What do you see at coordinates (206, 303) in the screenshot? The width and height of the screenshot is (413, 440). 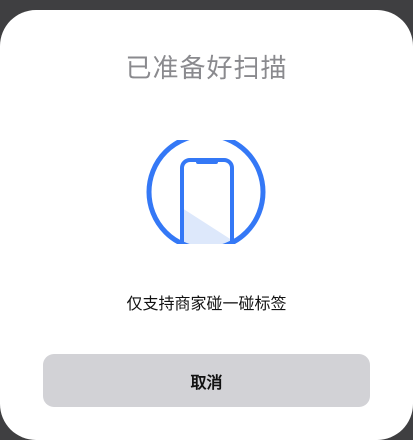 I see `hint-text: 仅支持商家碰一碰标签` at bounding box center [206, 303].